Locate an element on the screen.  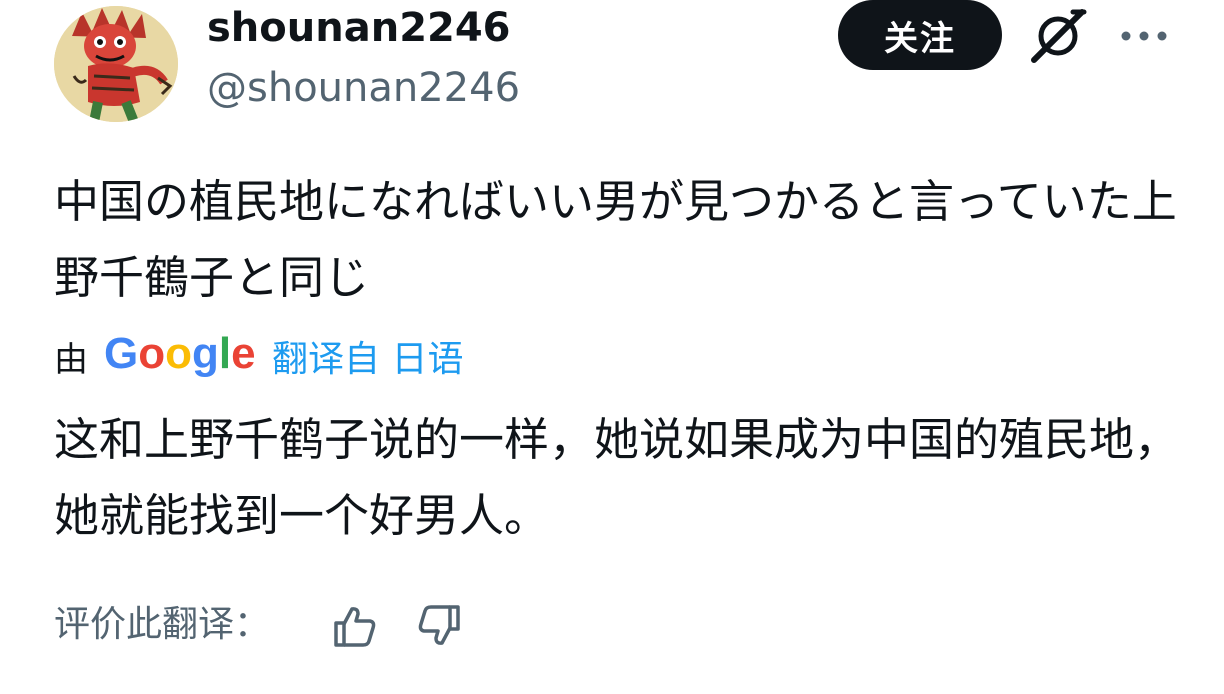
thumbs-up-button is located at coordinates (355, 626).